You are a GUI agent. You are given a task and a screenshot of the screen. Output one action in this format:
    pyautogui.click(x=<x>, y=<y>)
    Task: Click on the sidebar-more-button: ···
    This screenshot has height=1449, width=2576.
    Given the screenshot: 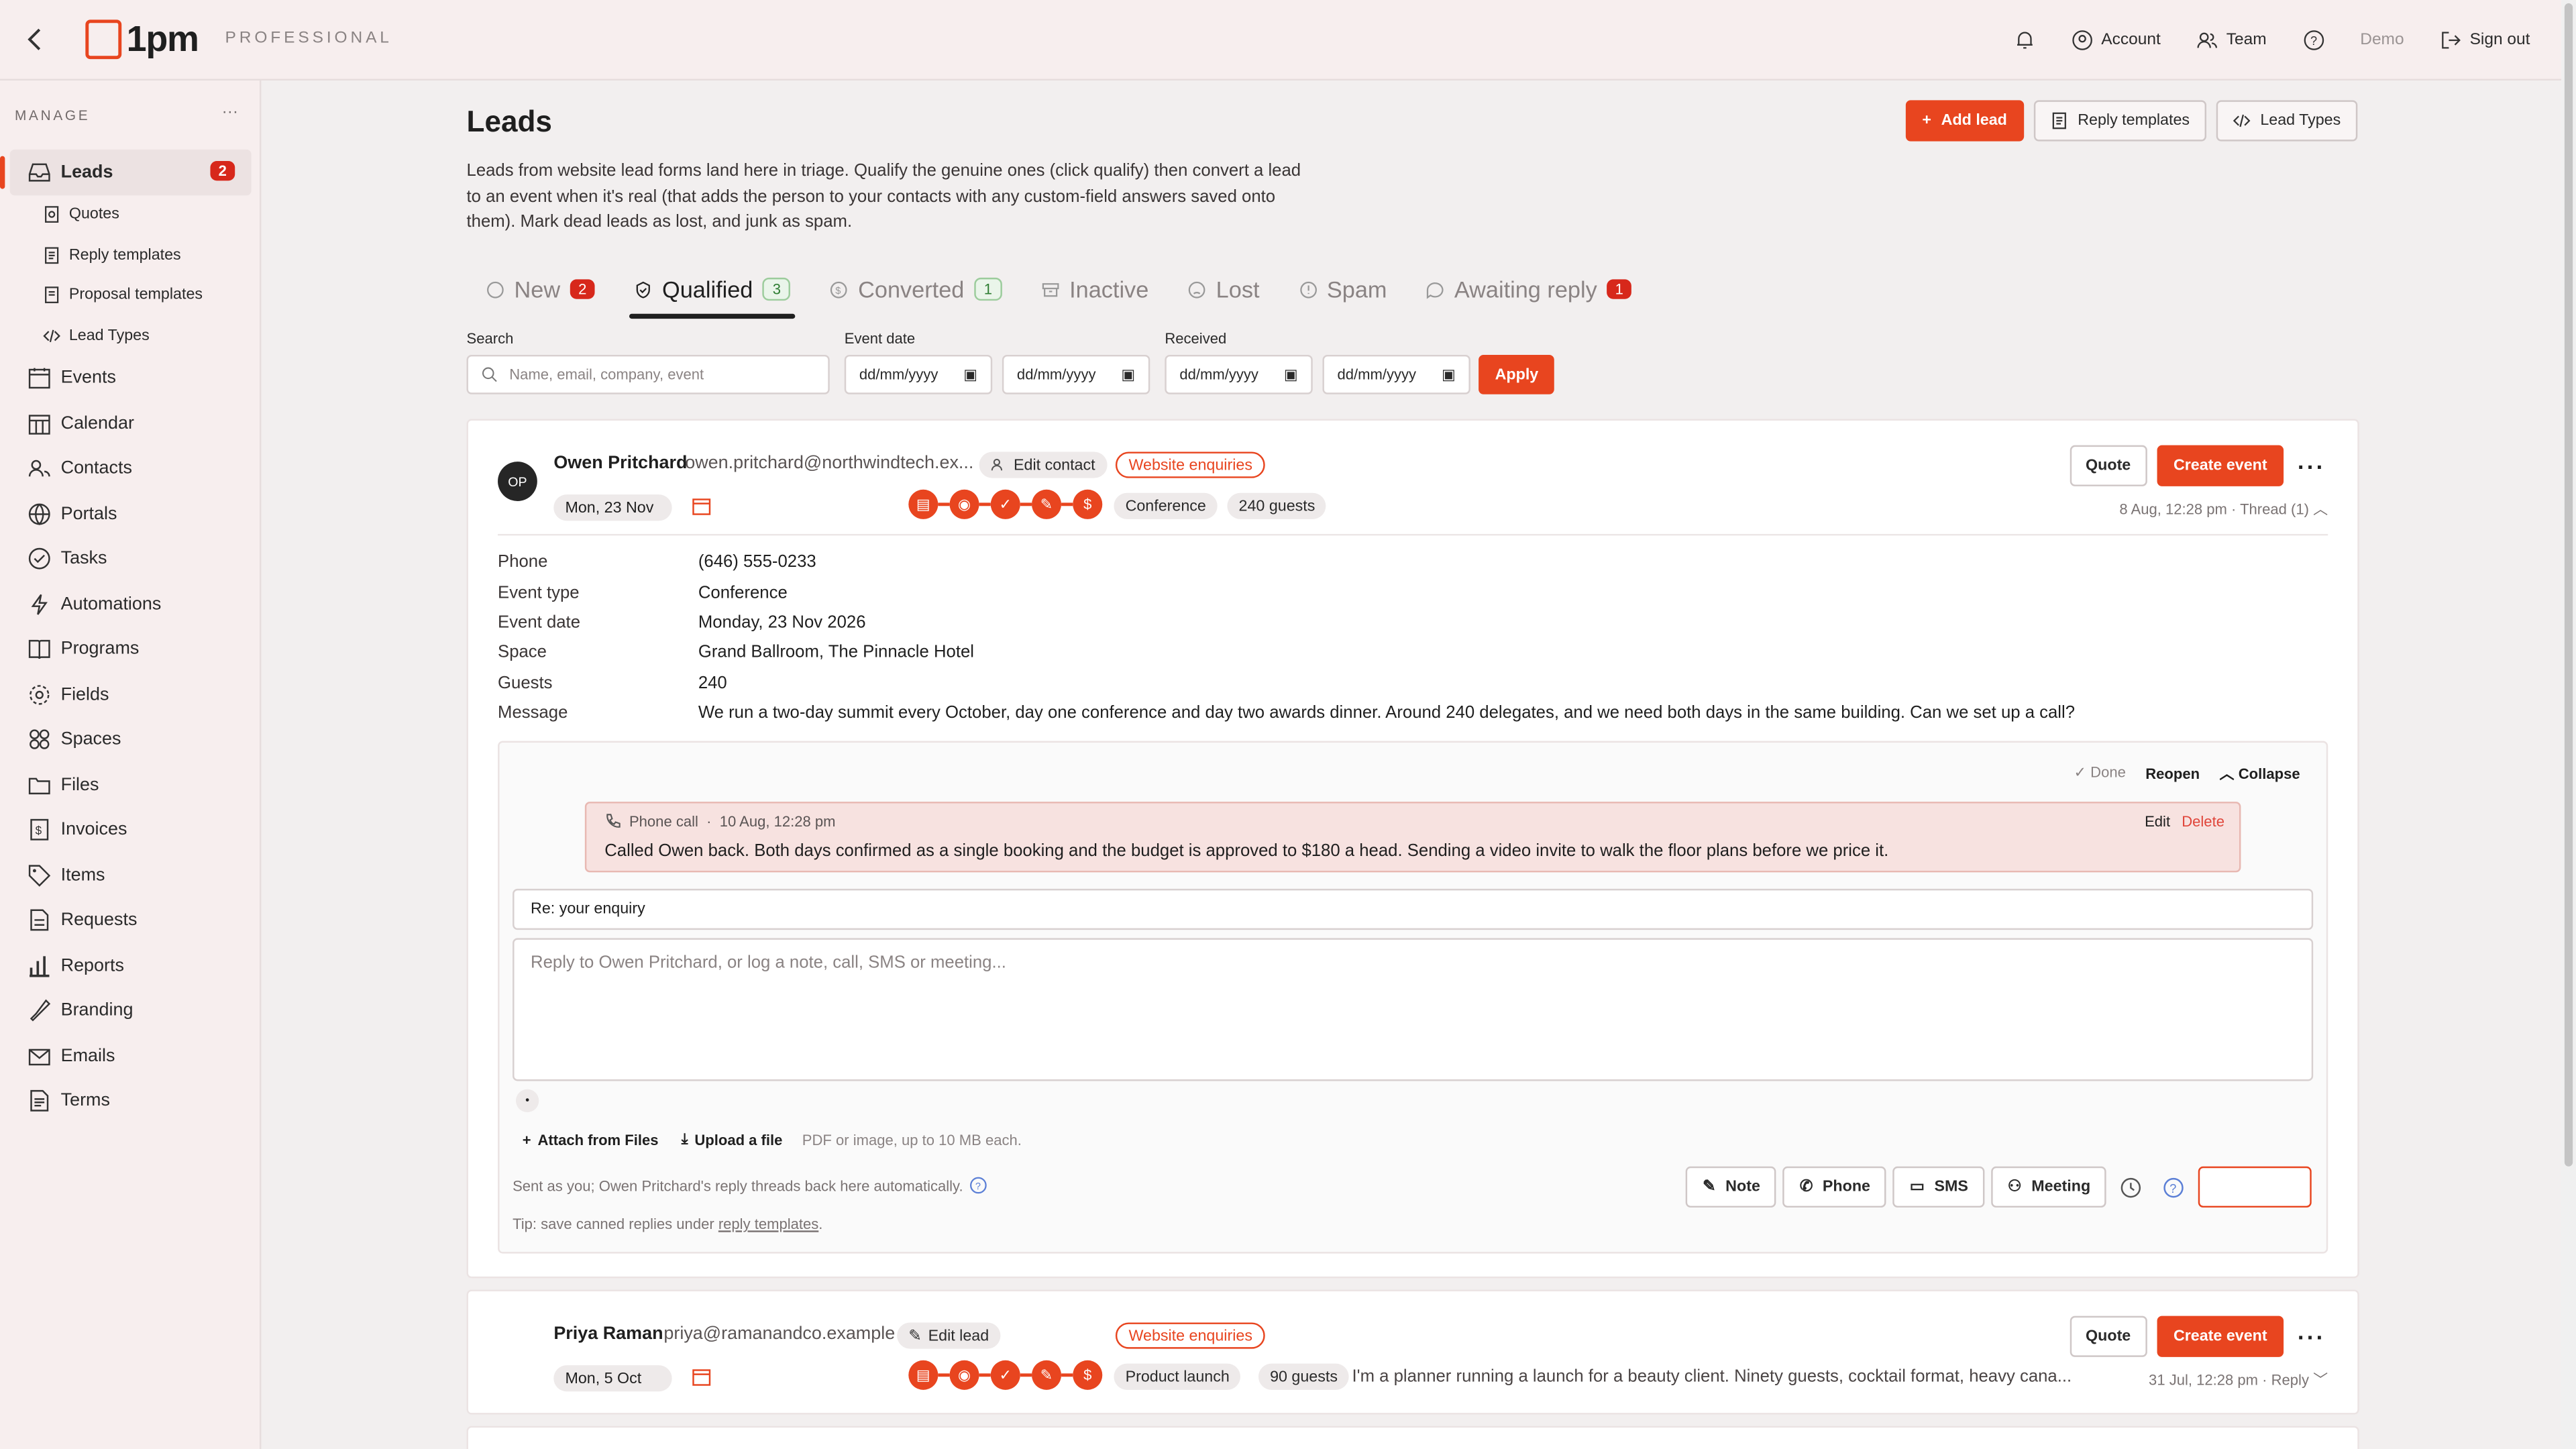 What is the action you would take?
    pyautogui.click(x=230, y=112)
    